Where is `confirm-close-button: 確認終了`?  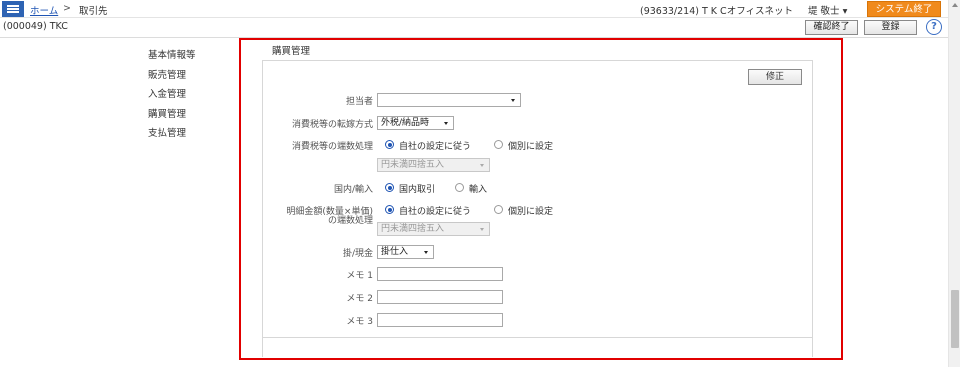
confirm-close-button: 確認終了 is located at coordinates (831, 27).